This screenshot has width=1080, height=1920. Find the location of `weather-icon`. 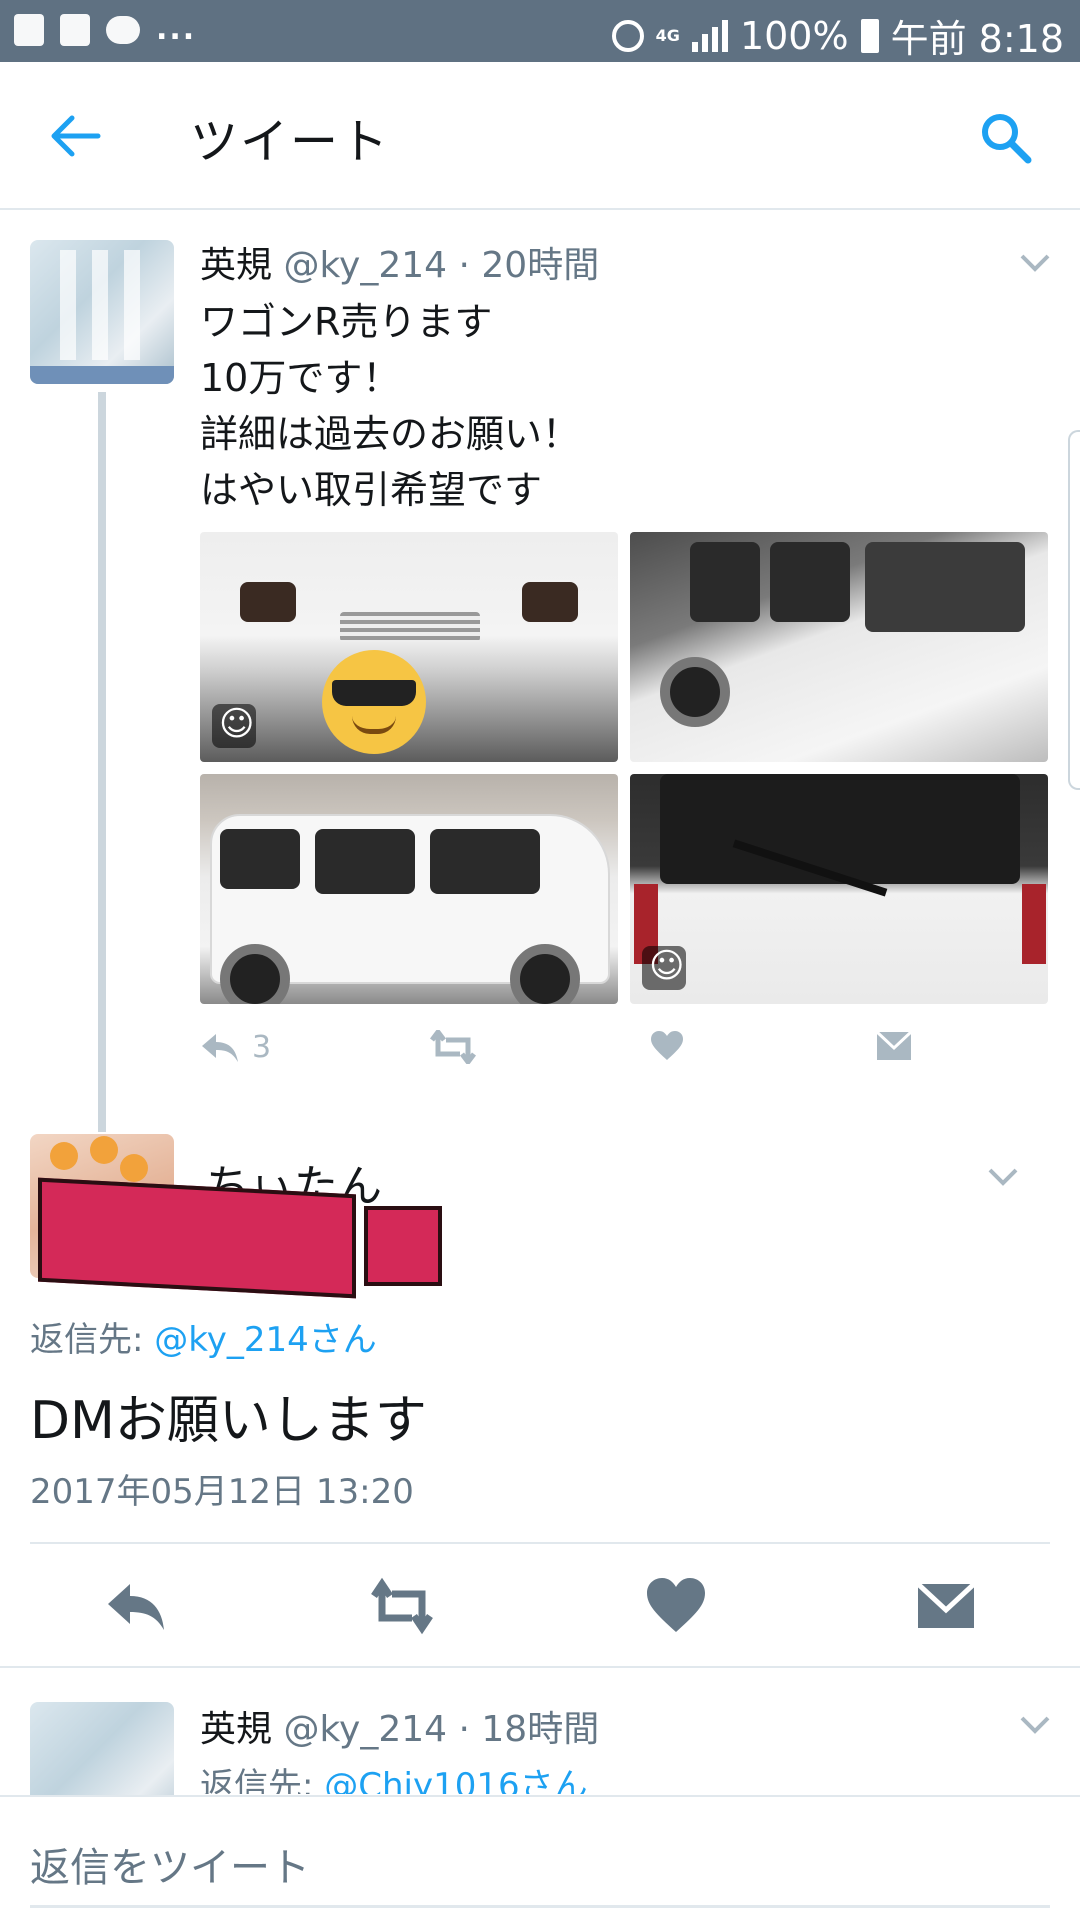

weather-icon is located at coordinates (123, 29).